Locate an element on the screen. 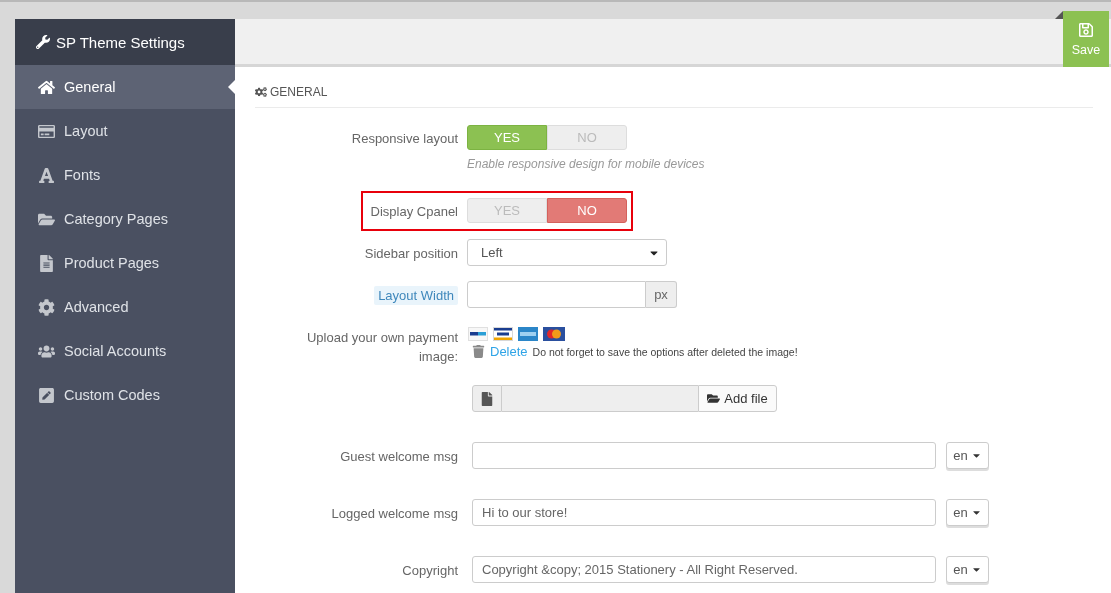 The height and width of the screenshot is (593, 1111). document-icon is located at coordinates (46, 263).